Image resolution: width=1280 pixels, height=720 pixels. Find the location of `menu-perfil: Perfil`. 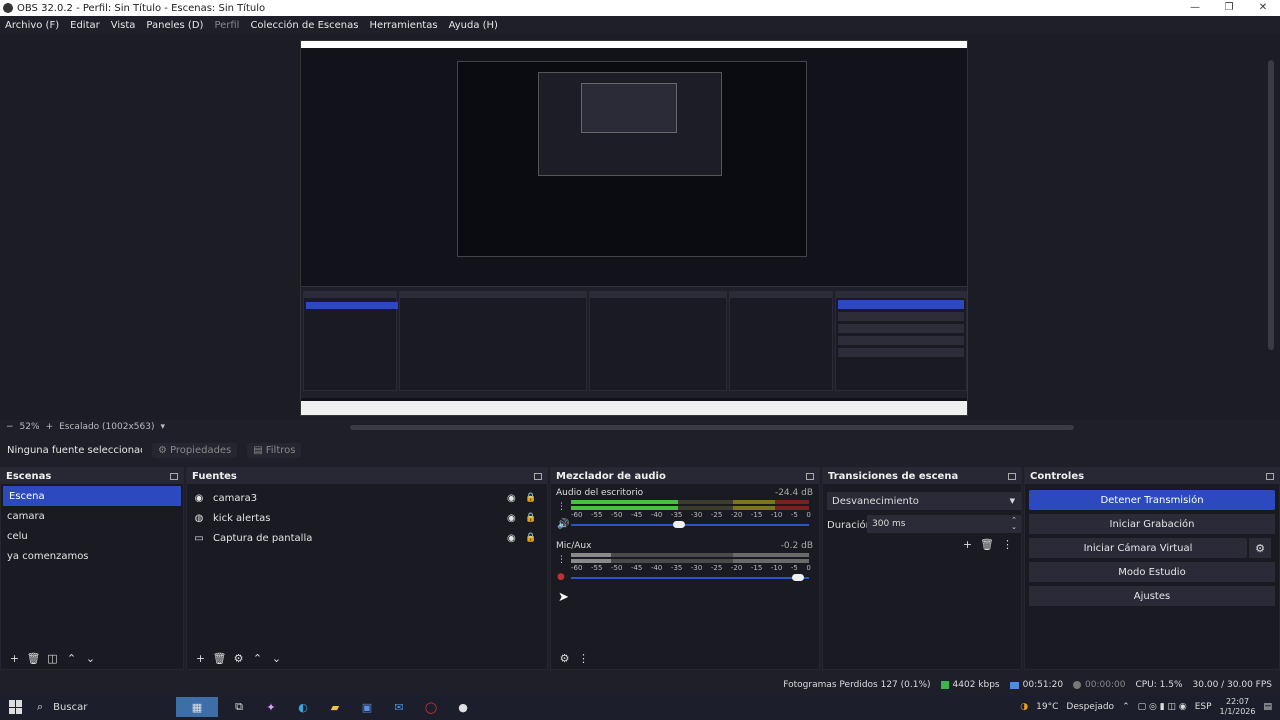

menu-perfil: Perfil is located at coordinates (227, 25).